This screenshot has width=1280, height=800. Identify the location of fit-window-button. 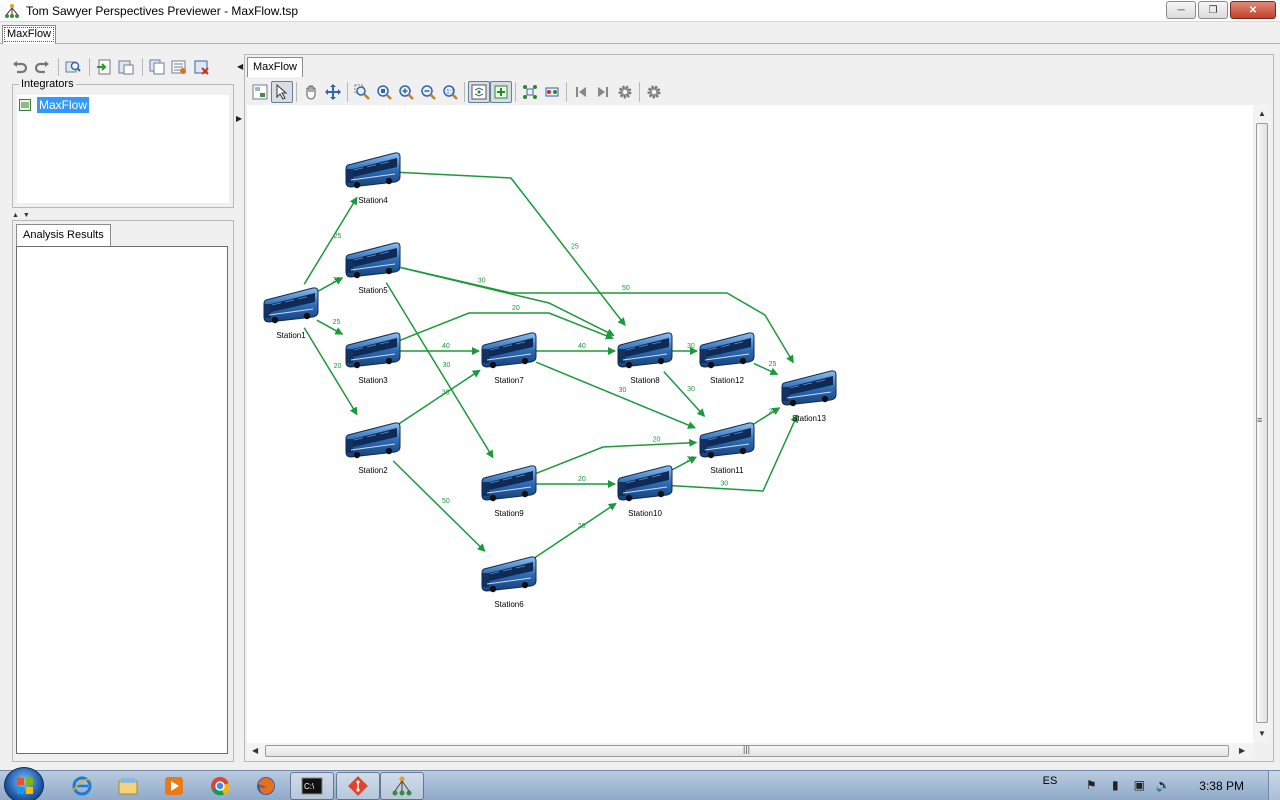
(479, 92).